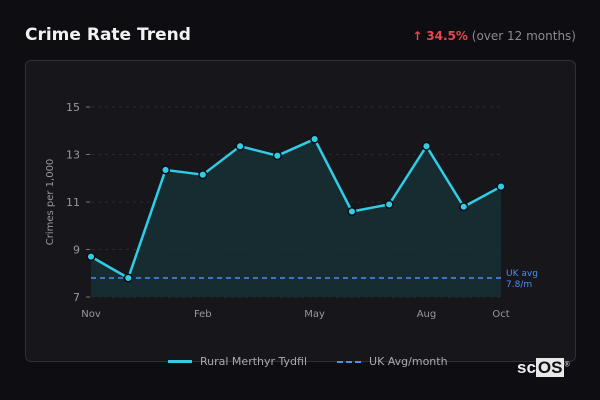 This screenshot has width=600, height=400. What do you see at coordinates (522, 274) in the screenshot?
I see `uk-average-label: UK avg` at bounding box center [522, 274].